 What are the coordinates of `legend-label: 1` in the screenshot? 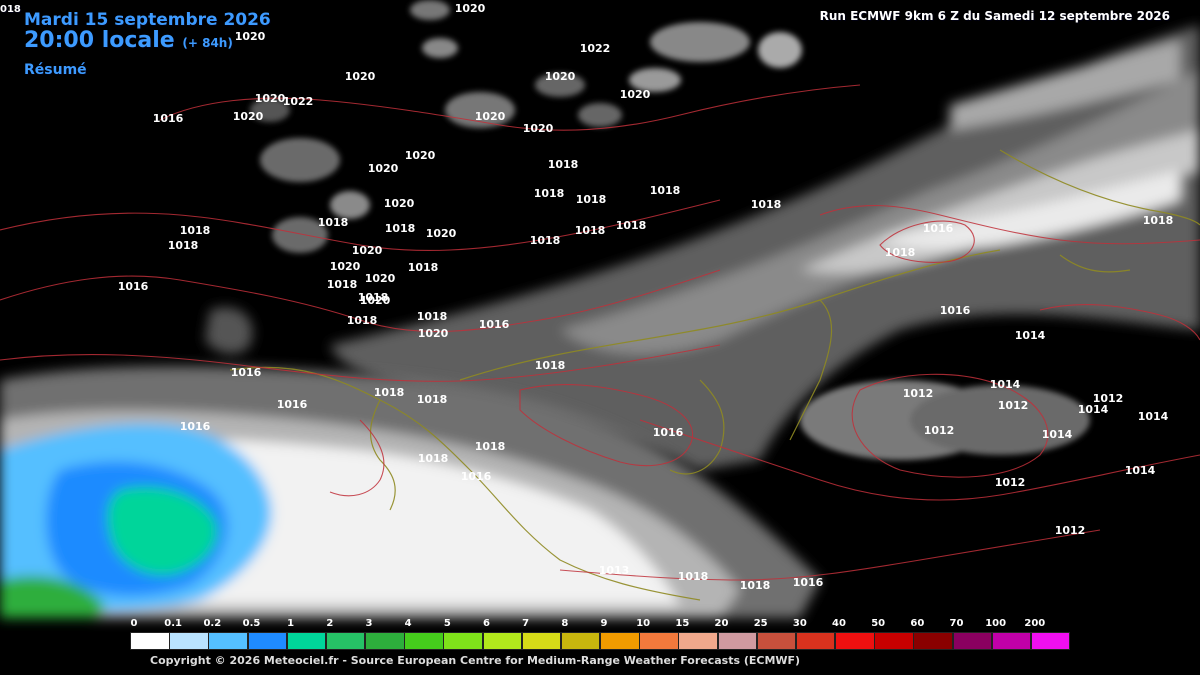 It's located at (291, 623).